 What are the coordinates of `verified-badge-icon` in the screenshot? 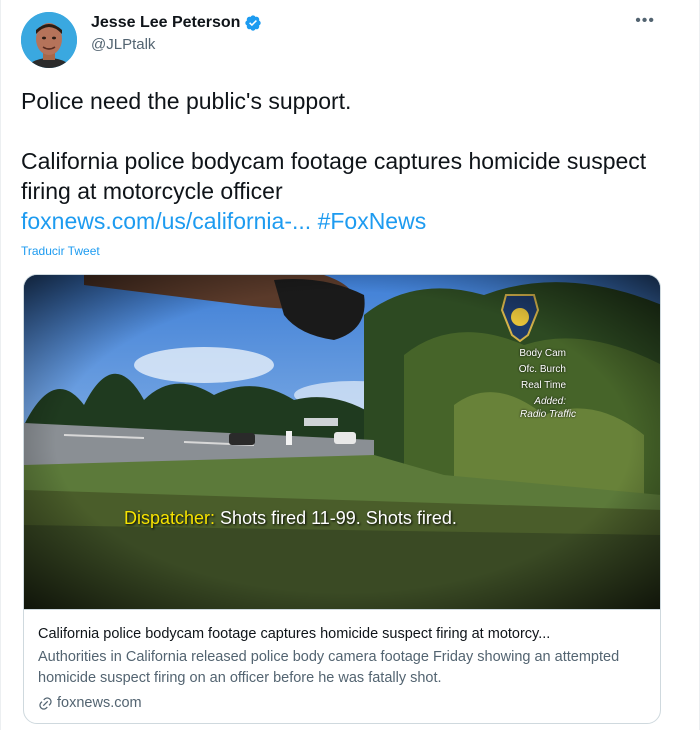 It's located at (253, 23).